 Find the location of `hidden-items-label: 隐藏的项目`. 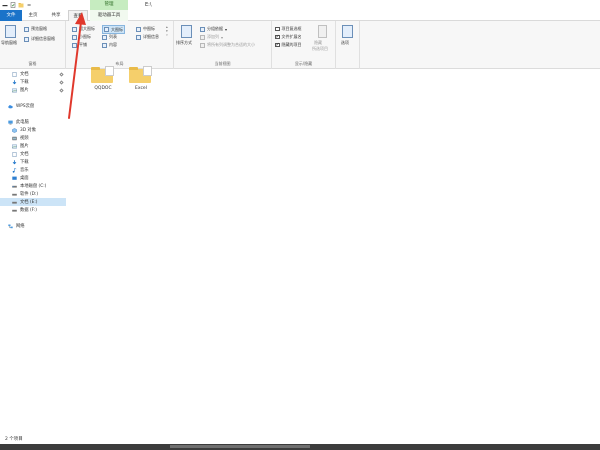

hidden-items-label: 隐藏的项目 is located at coordinates (291, 44).